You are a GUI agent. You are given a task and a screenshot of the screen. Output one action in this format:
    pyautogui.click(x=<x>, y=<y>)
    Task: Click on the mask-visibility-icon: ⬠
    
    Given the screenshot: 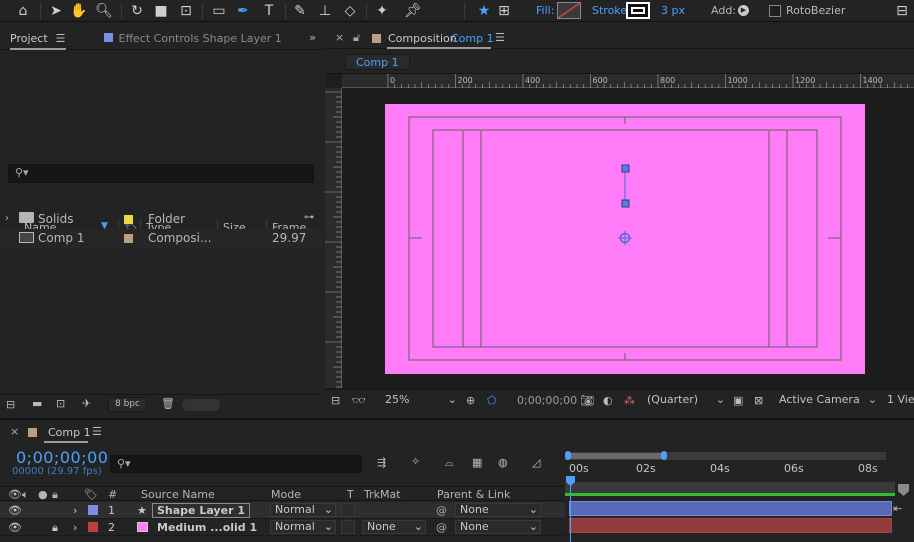 What is the action you would take?
    pyautogui.click(x=492, y=400)
    